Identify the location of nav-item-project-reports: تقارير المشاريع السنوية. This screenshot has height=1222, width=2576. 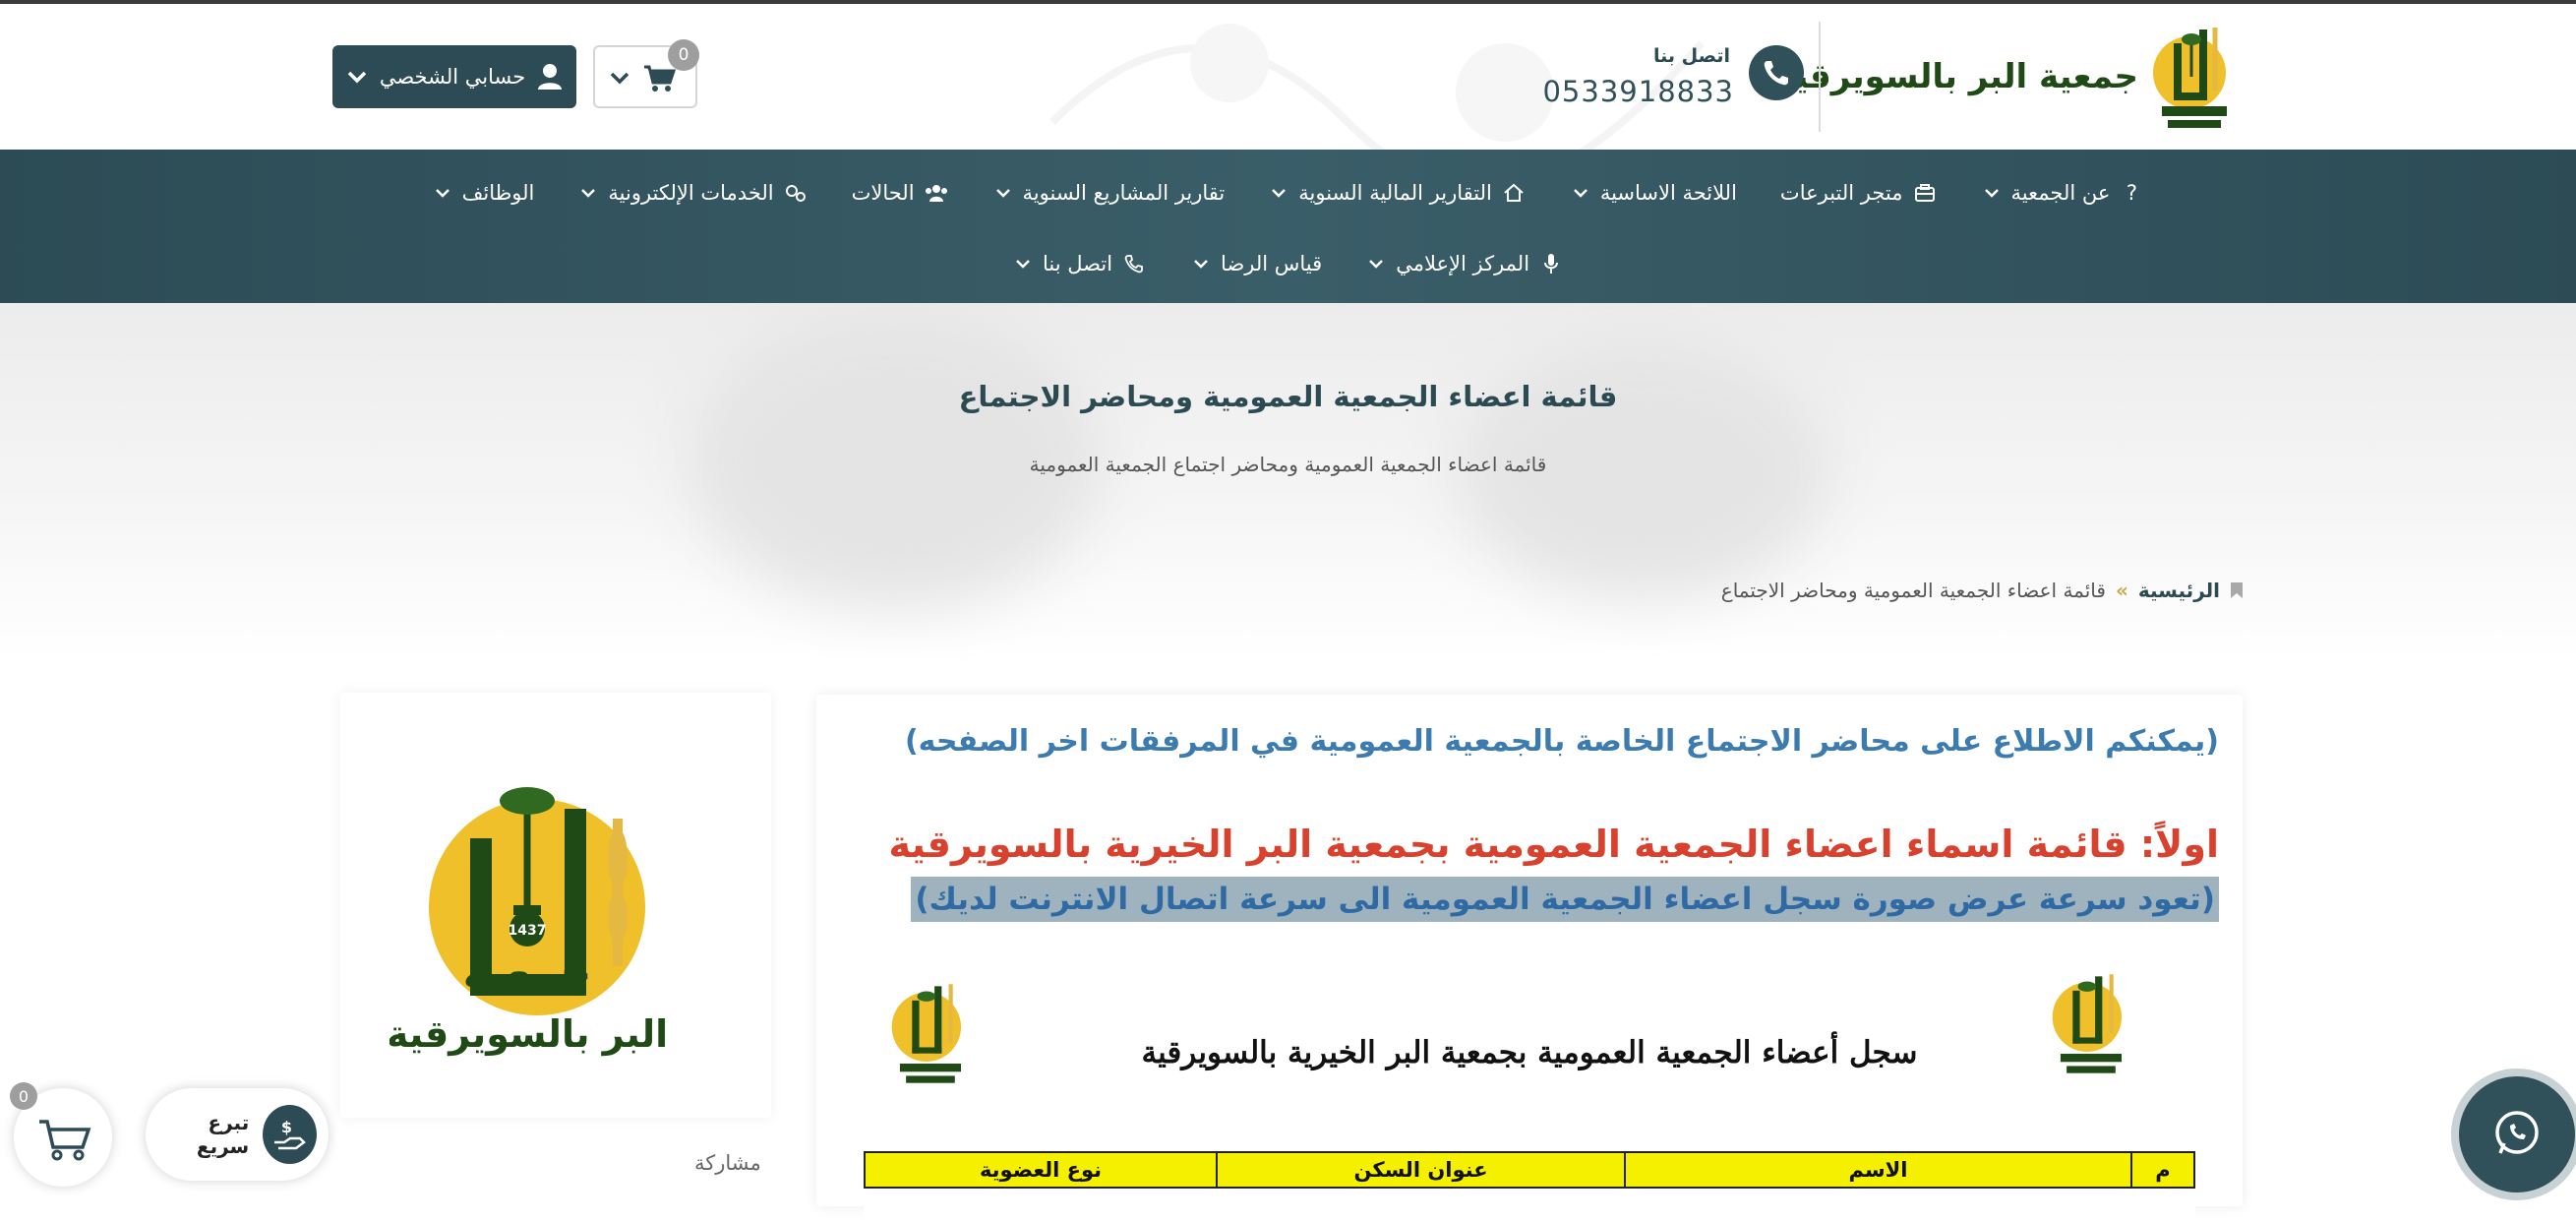
(1109, 193).